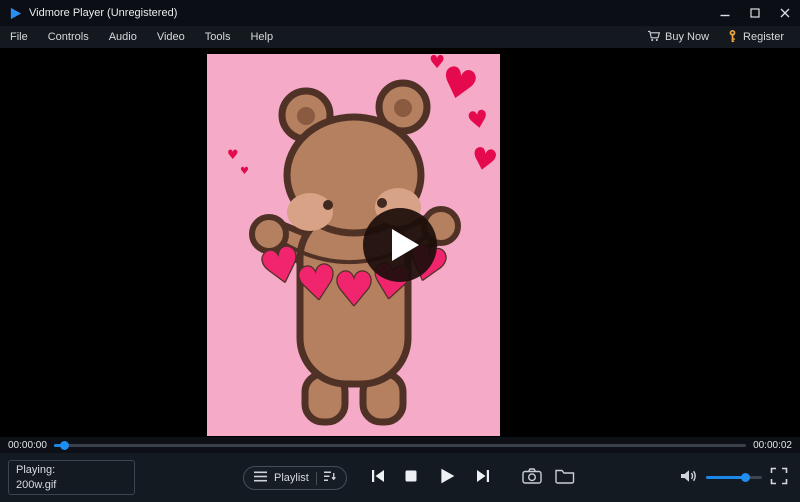 Image resolution: width=800 pixels, height=502 pixels. I want to click on now-playing-box: Playing: 200w.gif, so click(71, 477).